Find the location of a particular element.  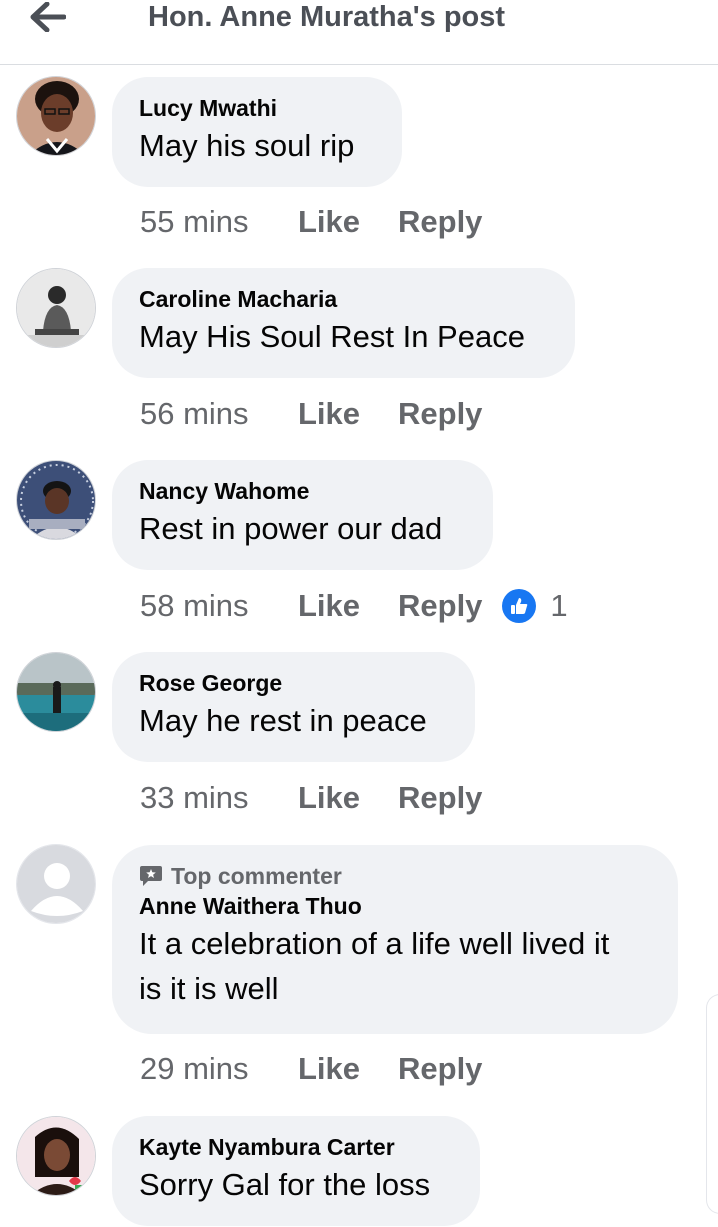

back-button is located at coordinates (48, 17).